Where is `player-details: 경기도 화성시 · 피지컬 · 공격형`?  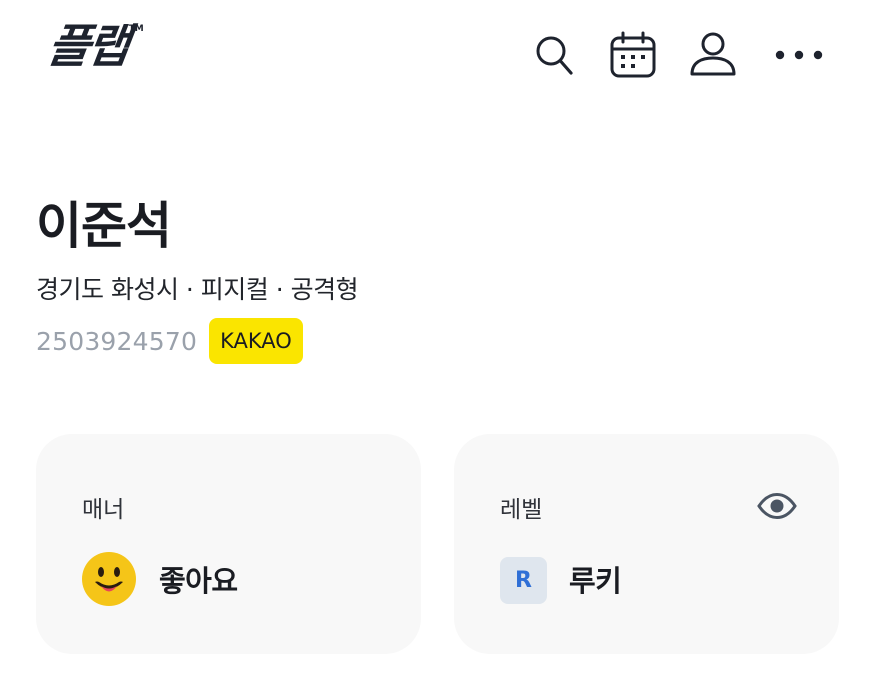 player-details: 경기도 화성시 · 피지컬 · 공격형 is located at coordinates (197, 289).